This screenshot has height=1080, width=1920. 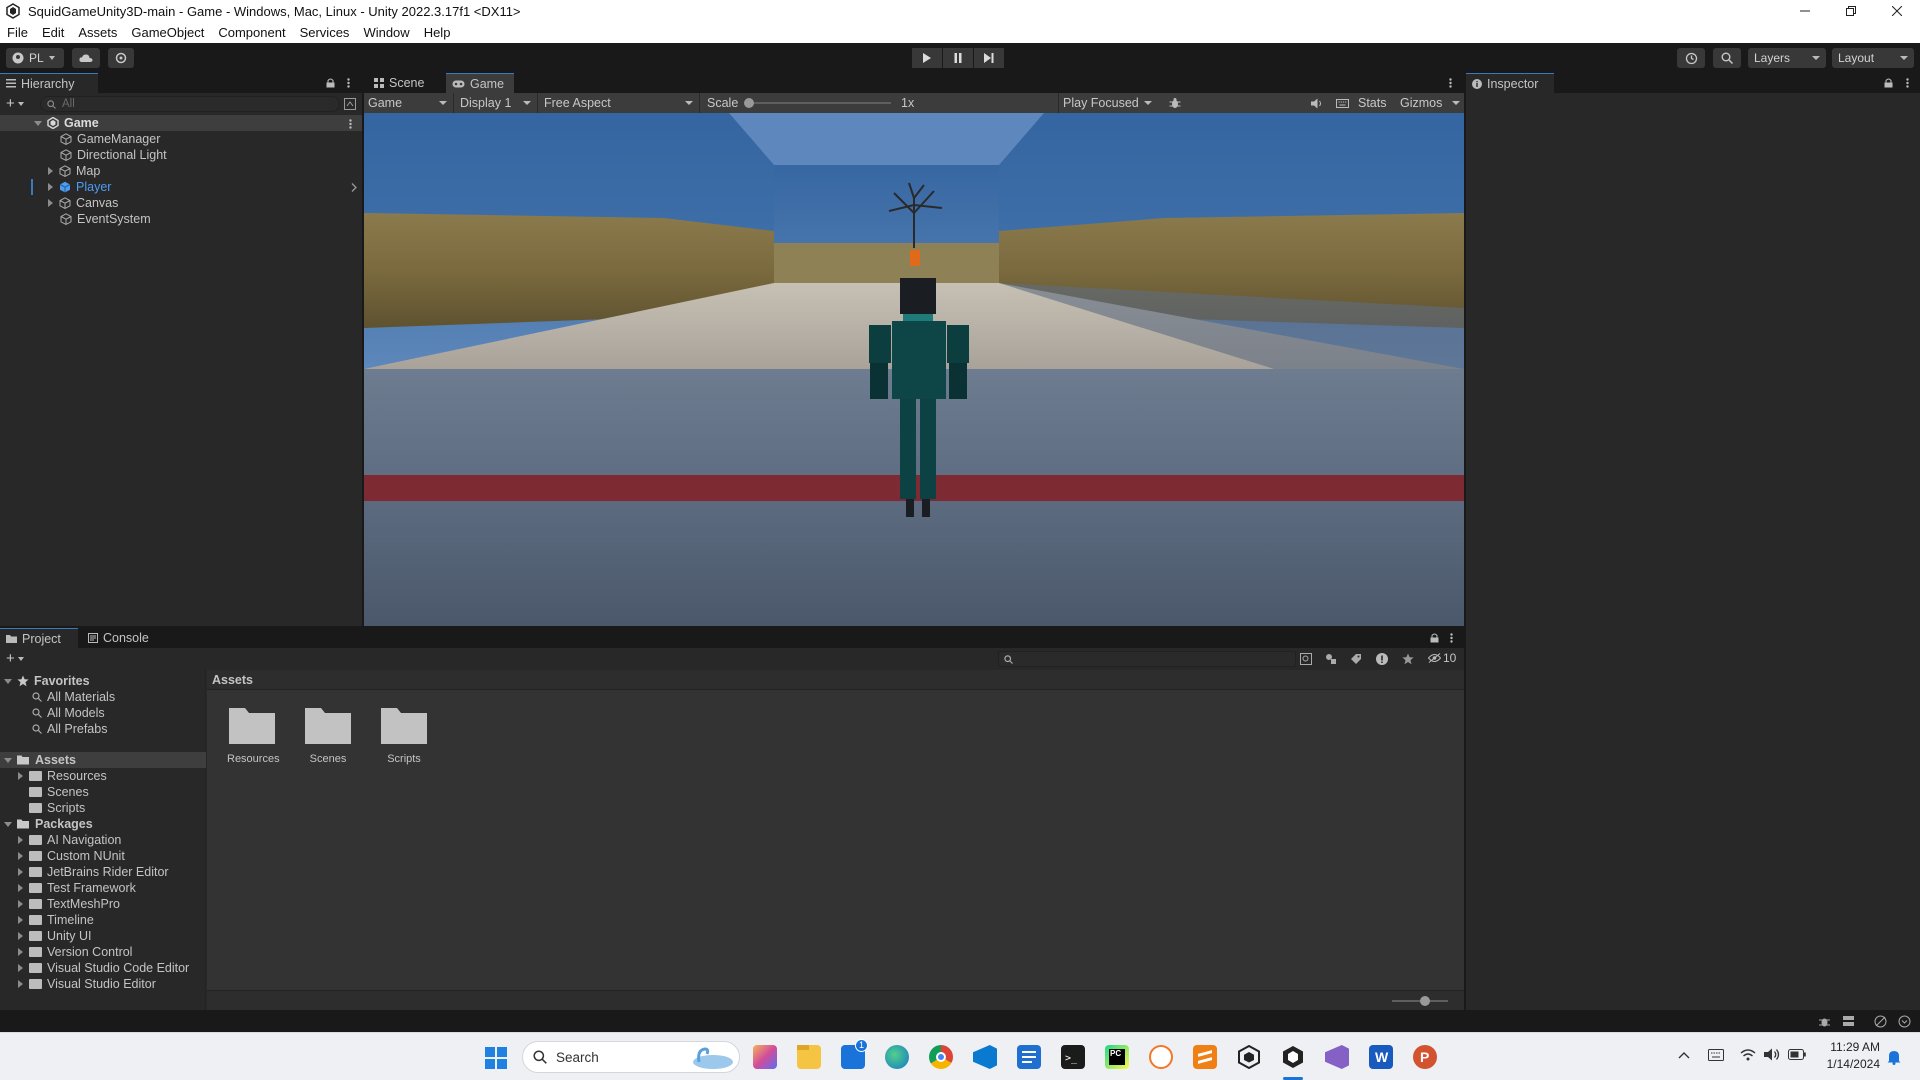 What do you see at coordinates (1849, 1047) in the screenshot?
I see `clock-time: 11:29 AM` at bounding box center [1849, 1047].